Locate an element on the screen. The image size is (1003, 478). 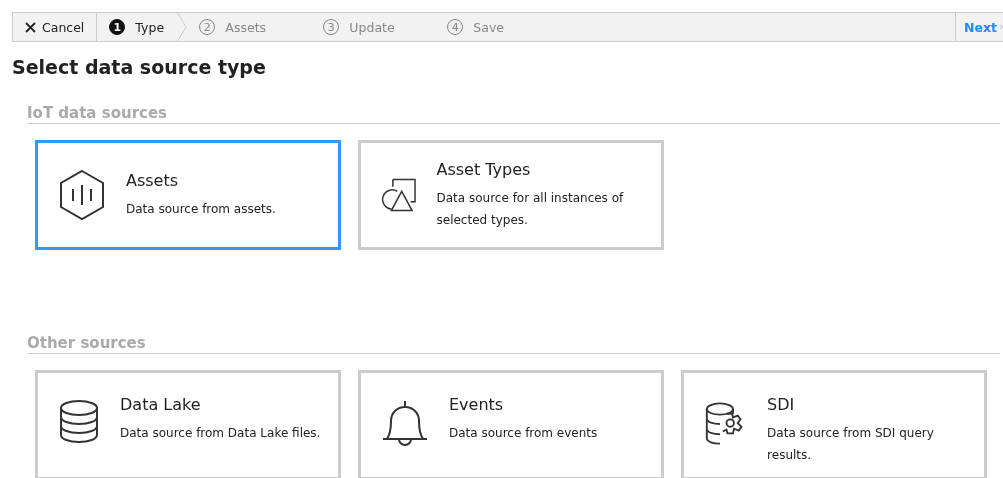
hexagon-icon is located at coordinates (82, 195).